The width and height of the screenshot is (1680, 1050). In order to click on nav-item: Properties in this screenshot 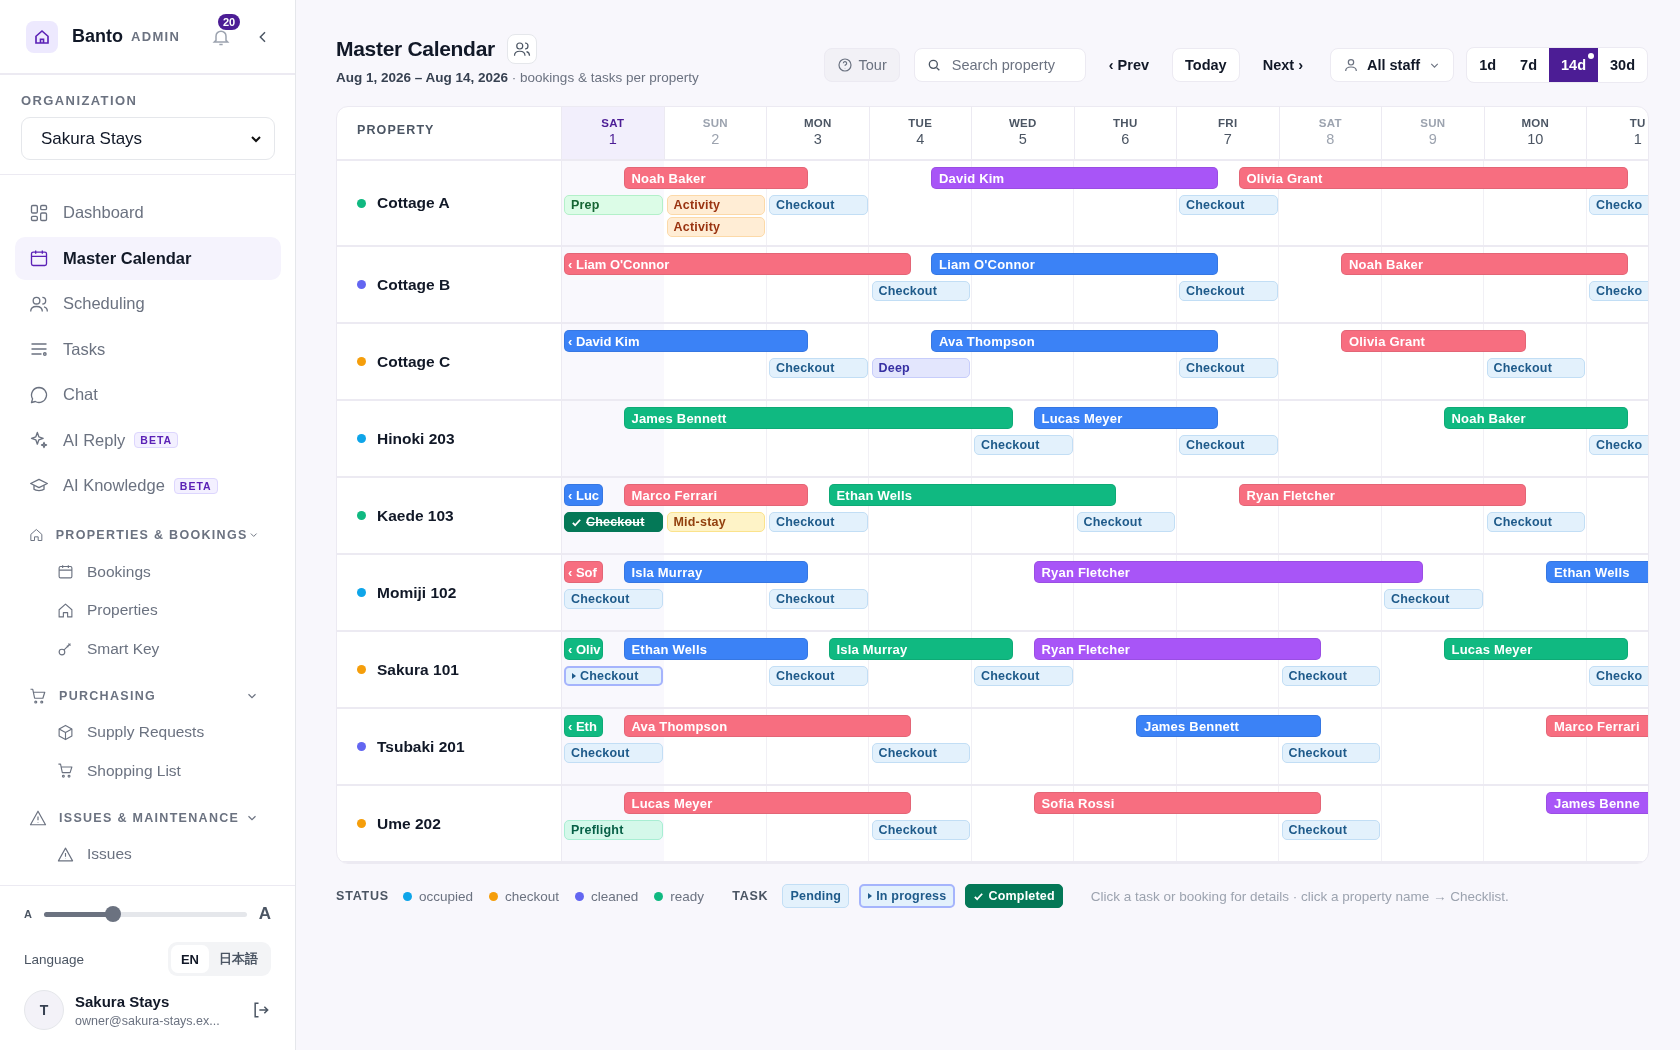, I will do `click(148, 610)`.